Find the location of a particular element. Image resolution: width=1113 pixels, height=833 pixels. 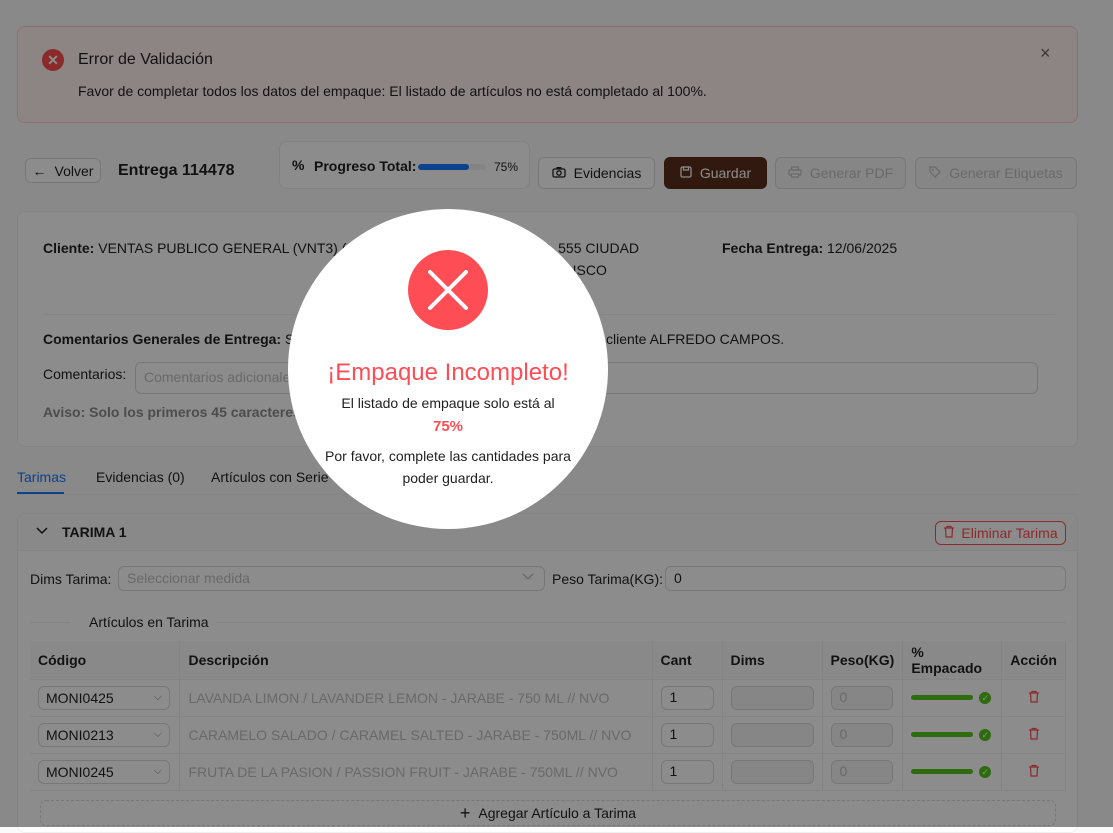

error-circle-icon is located at coordinates (448, 290).